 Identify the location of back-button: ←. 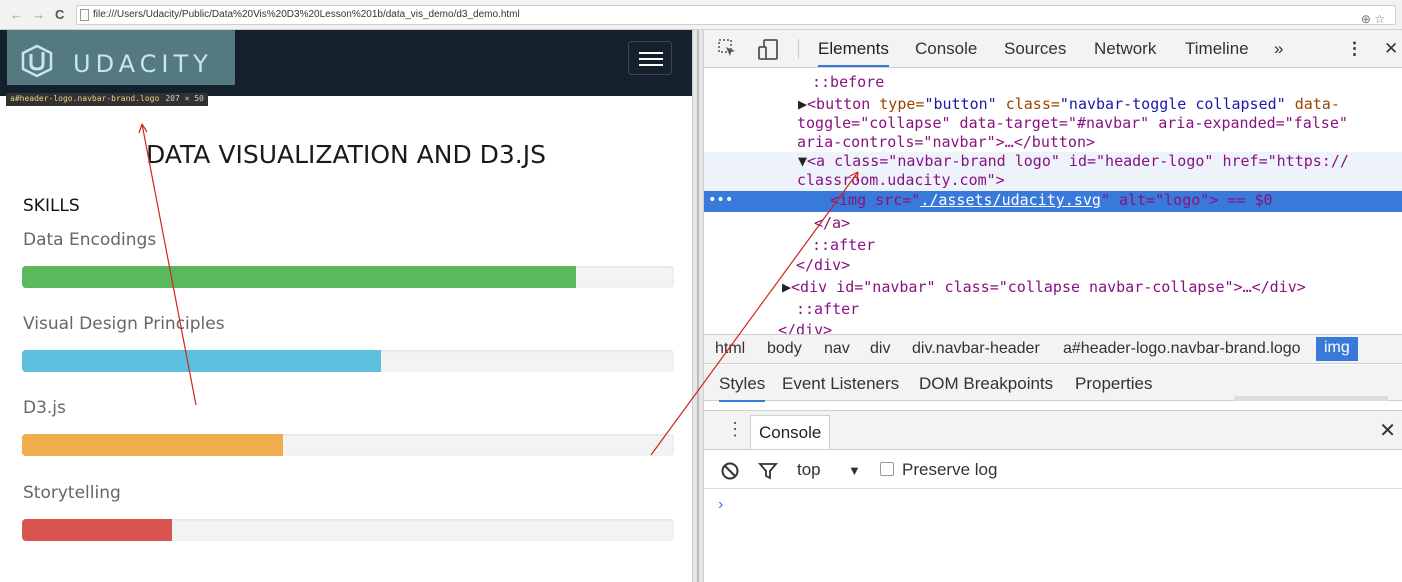
(16, 14).